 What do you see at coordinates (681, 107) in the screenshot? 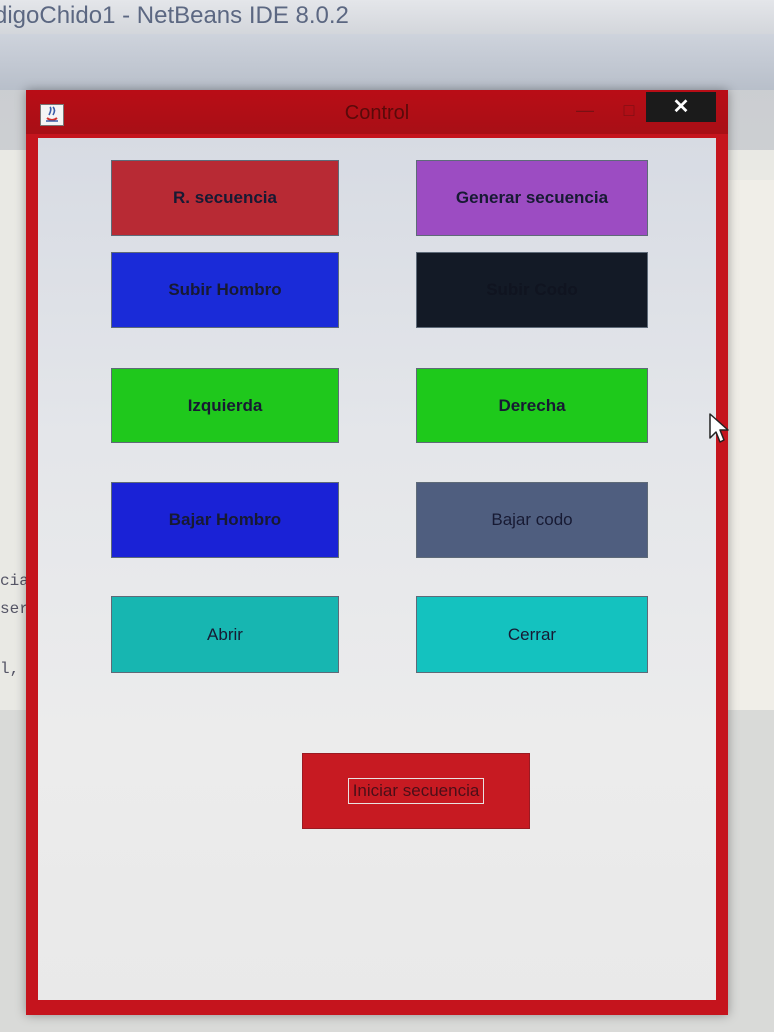
I see `close-button: ✕` at bounding box center [681, 107].